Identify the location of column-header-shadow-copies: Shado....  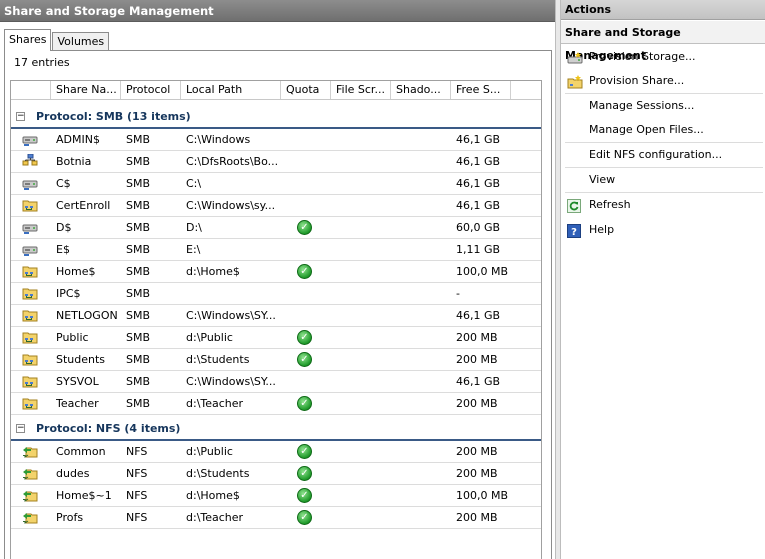
(421, 90).